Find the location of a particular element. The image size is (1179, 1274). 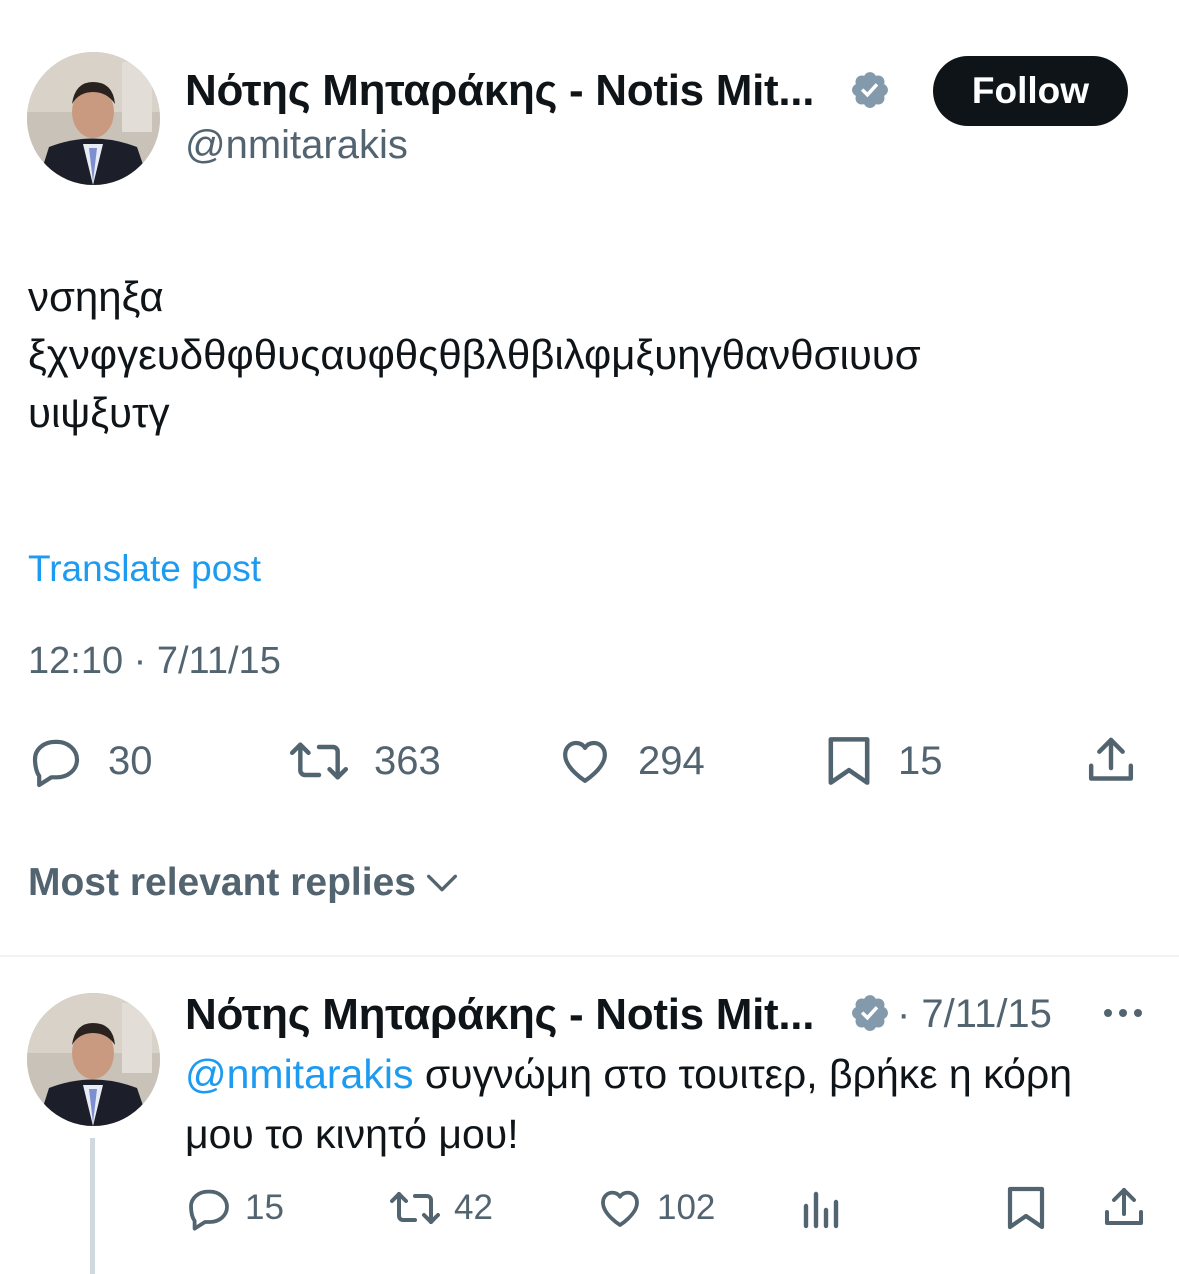

reply-count: 30 is located at coordinates (130, 760).